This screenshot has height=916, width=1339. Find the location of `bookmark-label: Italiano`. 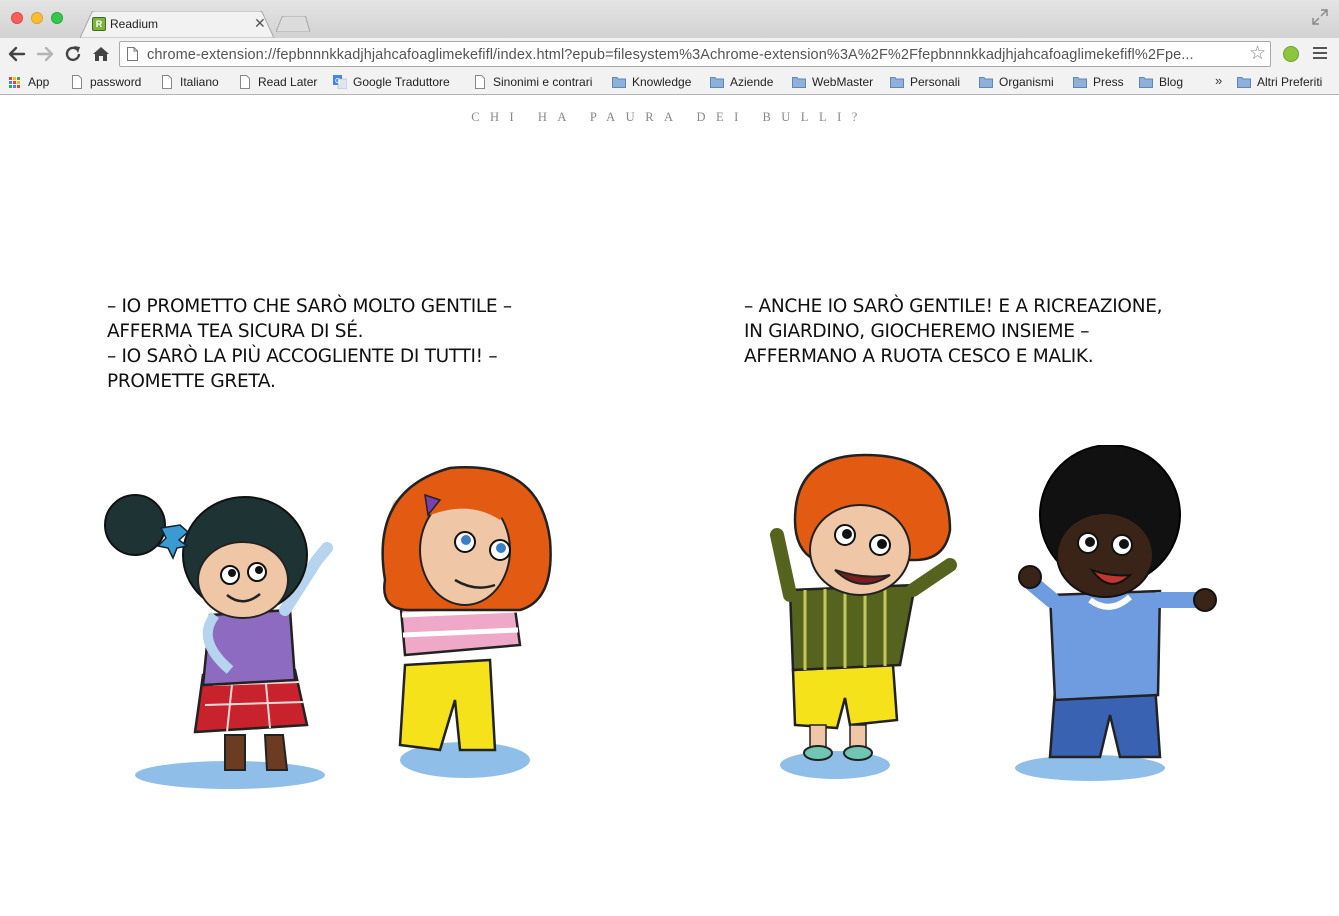

bookmark-label: Italiano is located at coordinates (199, 82).